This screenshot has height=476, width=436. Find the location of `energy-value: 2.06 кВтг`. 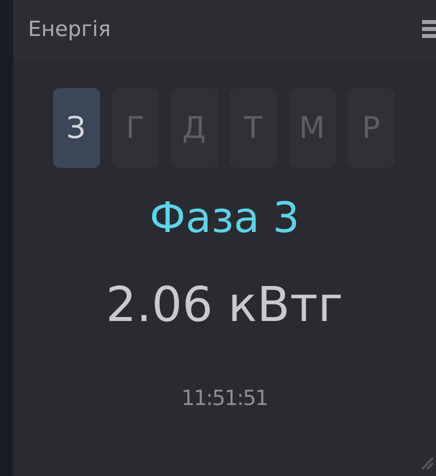

energy-value: 2.06 кВтг is located at coordinates (225, 305).